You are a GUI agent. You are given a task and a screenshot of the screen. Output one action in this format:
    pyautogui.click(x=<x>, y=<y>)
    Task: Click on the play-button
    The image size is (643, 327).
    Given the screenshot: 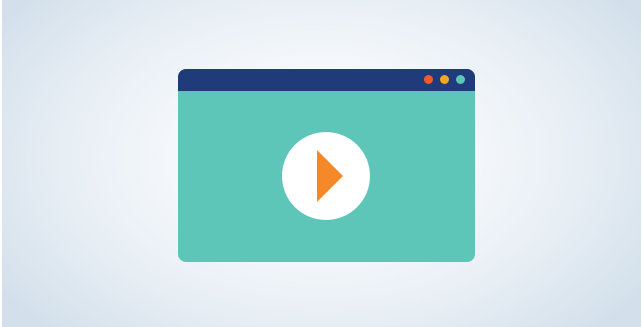 What is the action you would take?
    pyautogui.click(x=326, y=176)
    